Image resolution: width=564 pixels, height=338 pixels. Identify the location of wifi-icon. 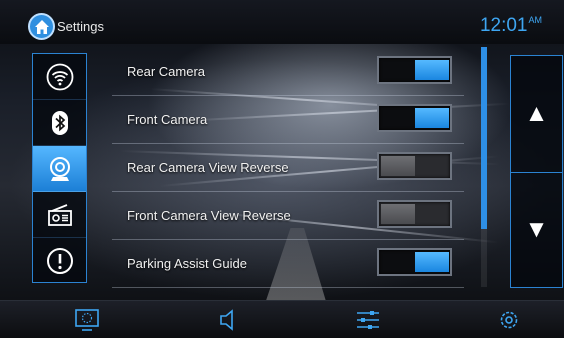
(59, 76).